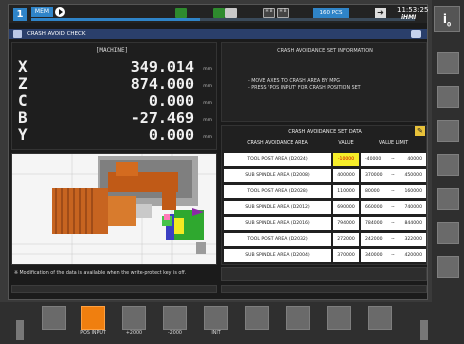 The image size is (464, 344). What do you see at coordinates (269, 13) in the screenshot?
I see `indicator-box-1: H B` at bounding box center [269, 13].